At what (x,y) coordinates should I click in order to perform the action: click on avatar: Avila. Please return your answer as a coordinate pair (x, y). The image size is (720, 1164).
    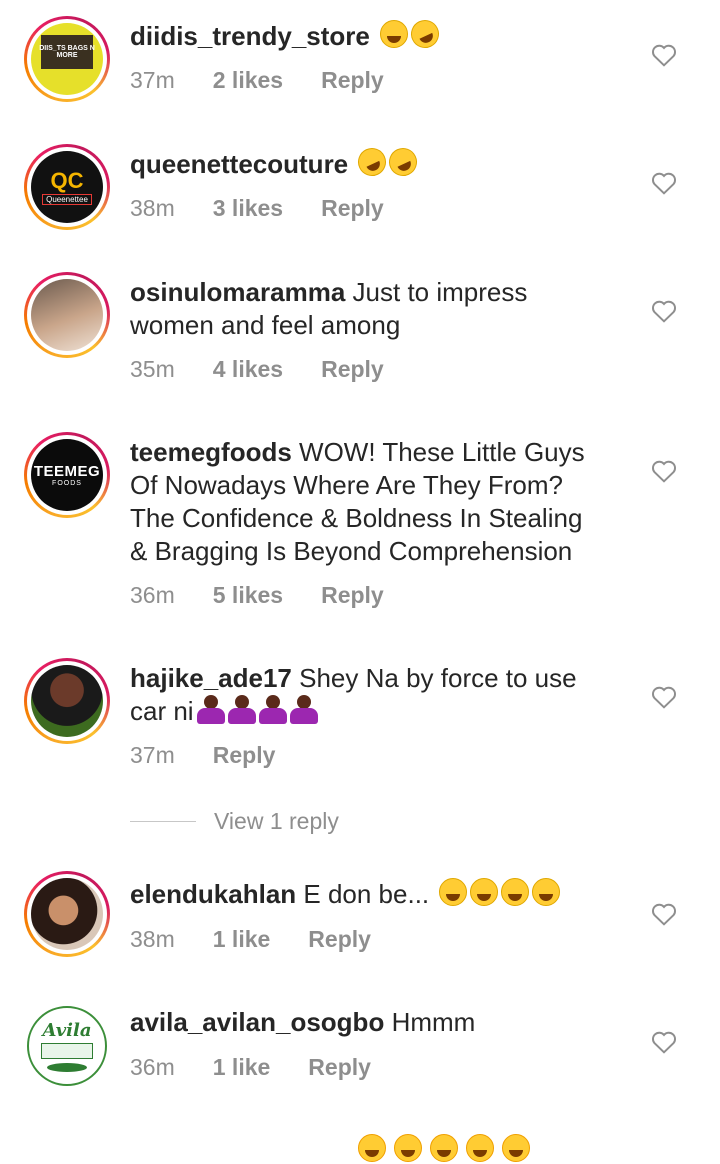
    Looking at the image, I should click on (67, 1046).